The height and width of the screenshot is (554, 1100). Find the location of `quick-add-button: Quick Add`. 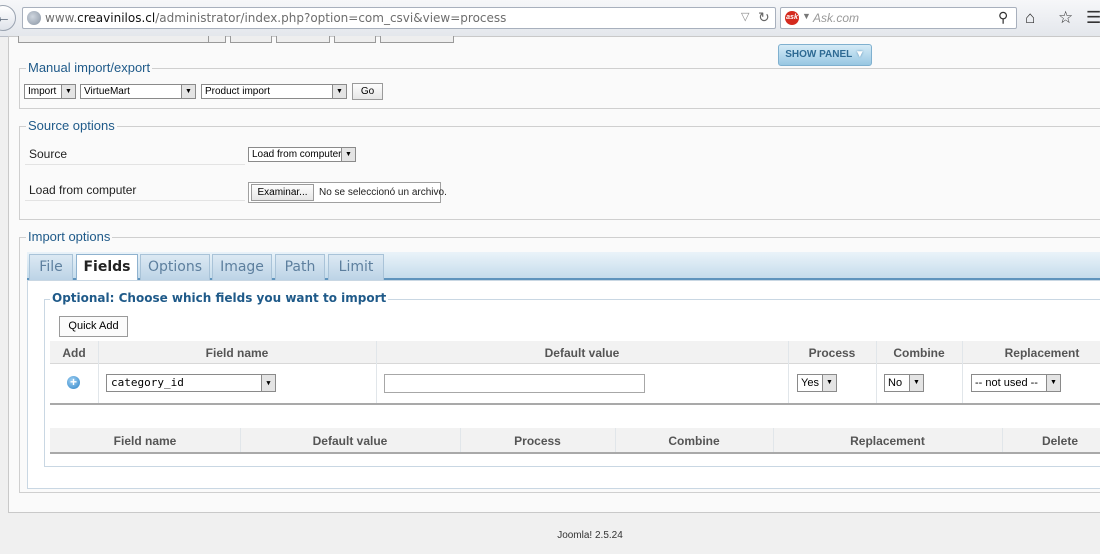

quick-add-button: Quick Add is located at coordinates (93, 326).